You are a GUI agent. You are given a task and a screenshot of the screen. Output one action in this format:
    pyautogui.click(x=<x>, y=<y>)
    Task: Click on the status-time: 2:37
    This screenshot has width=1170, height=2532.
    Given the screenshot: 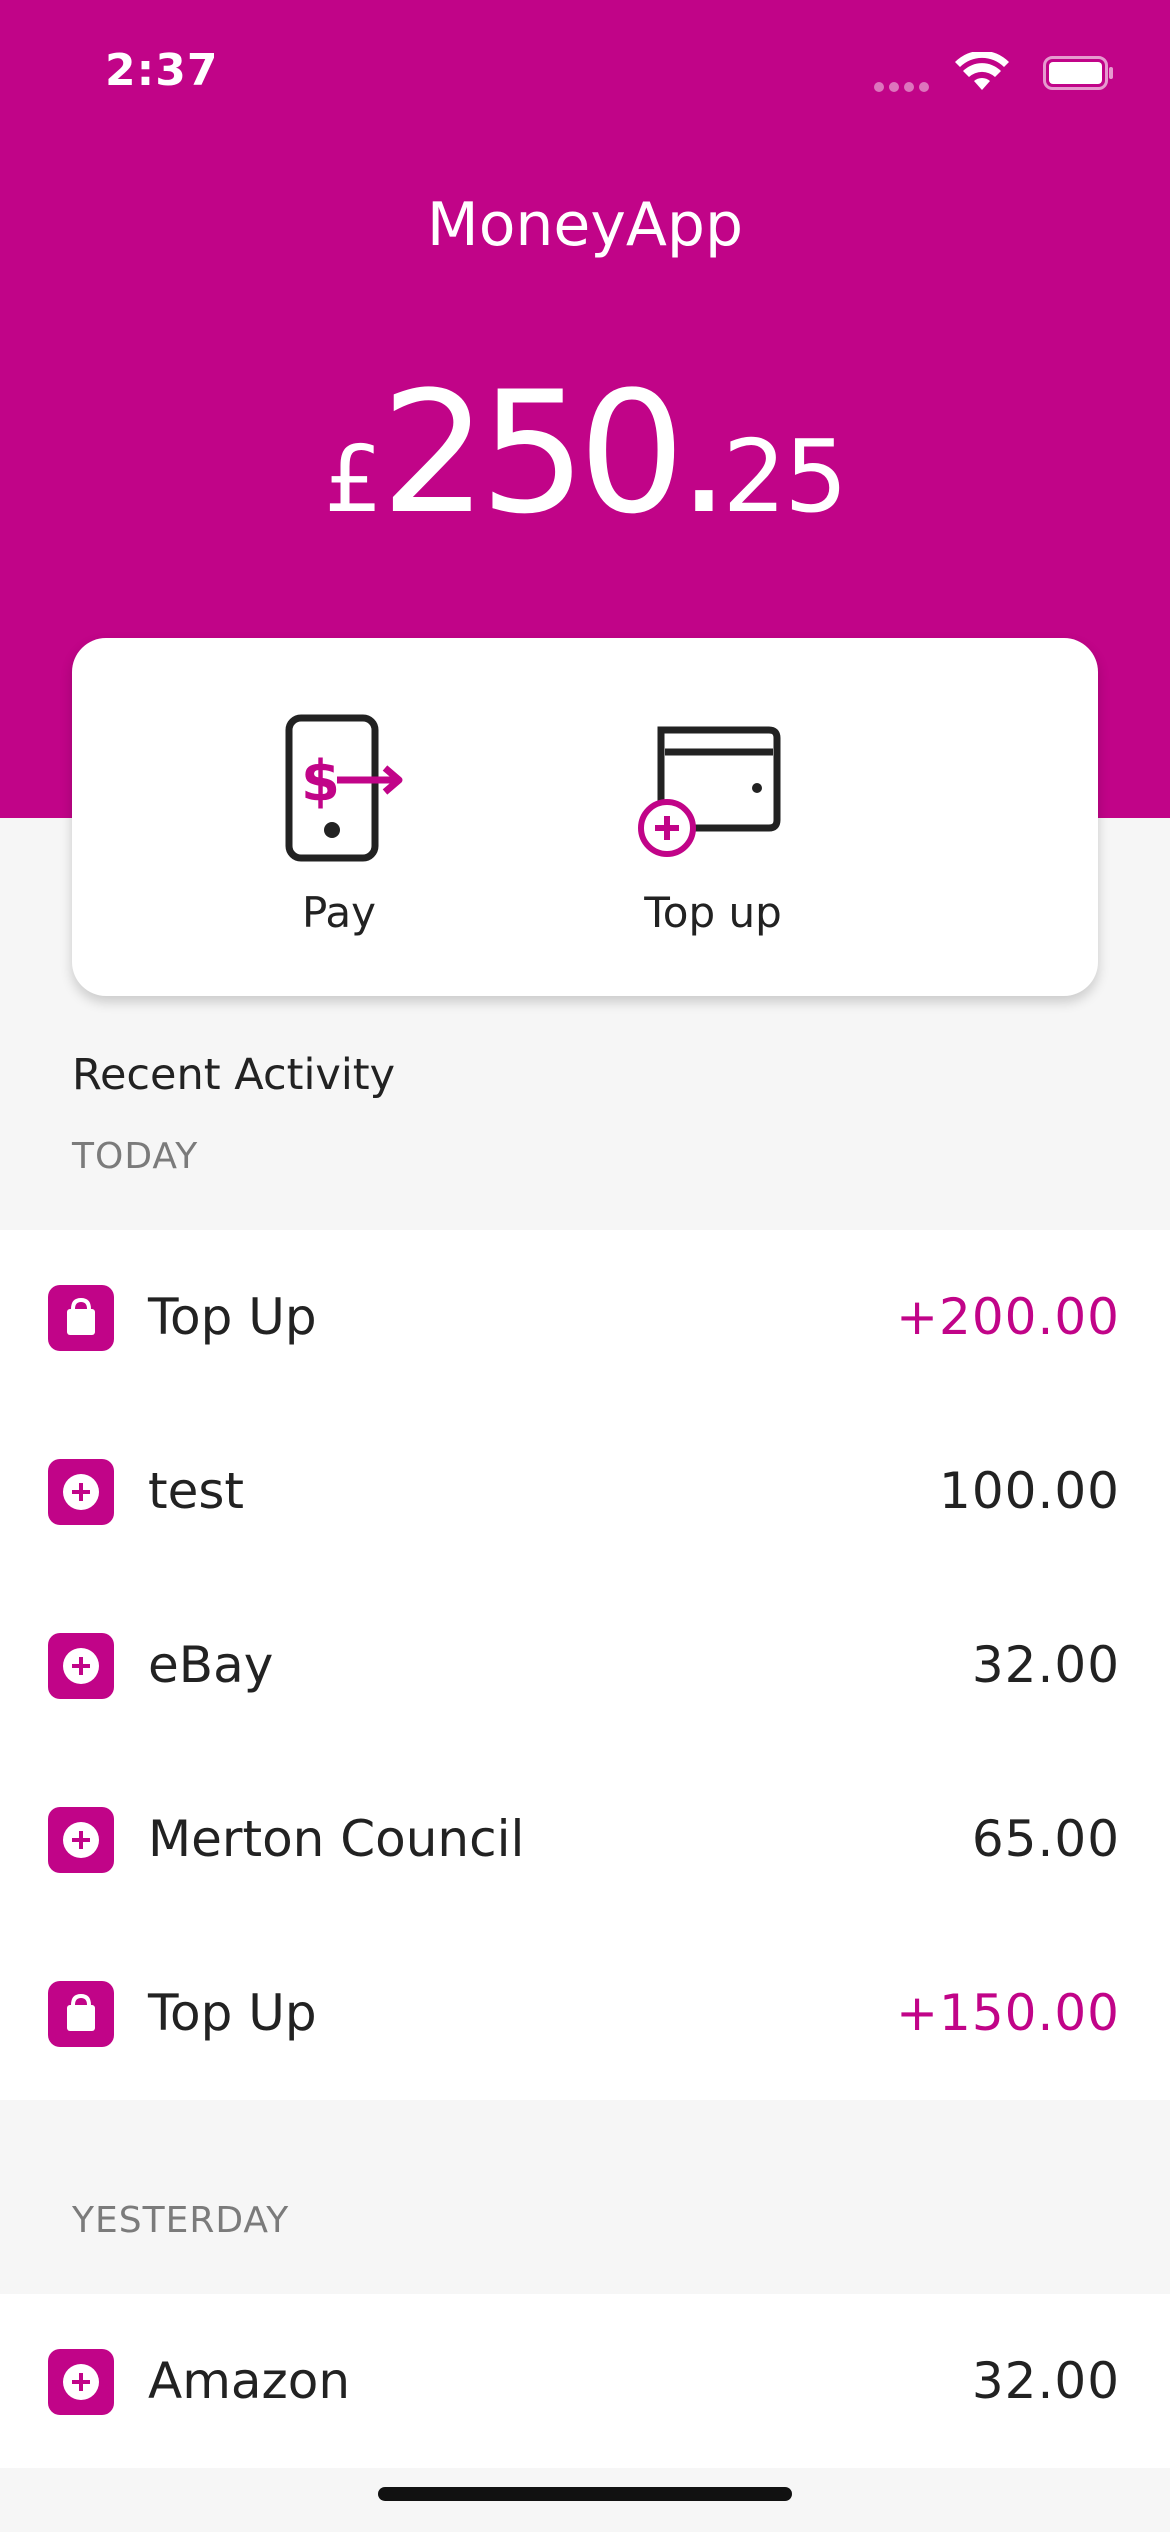 What is the action you would take?
    pyautogui.click(x=162, y=70)
    